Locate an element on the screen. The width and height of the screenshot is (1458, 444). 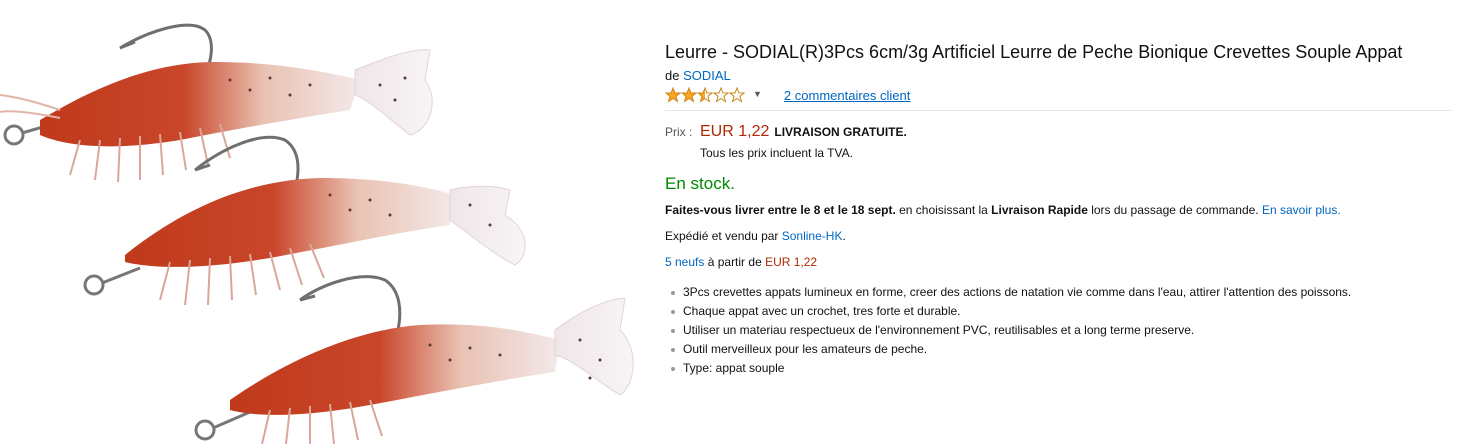
delivery-text-1: en choisissant la is located at coordinates (943, 210).